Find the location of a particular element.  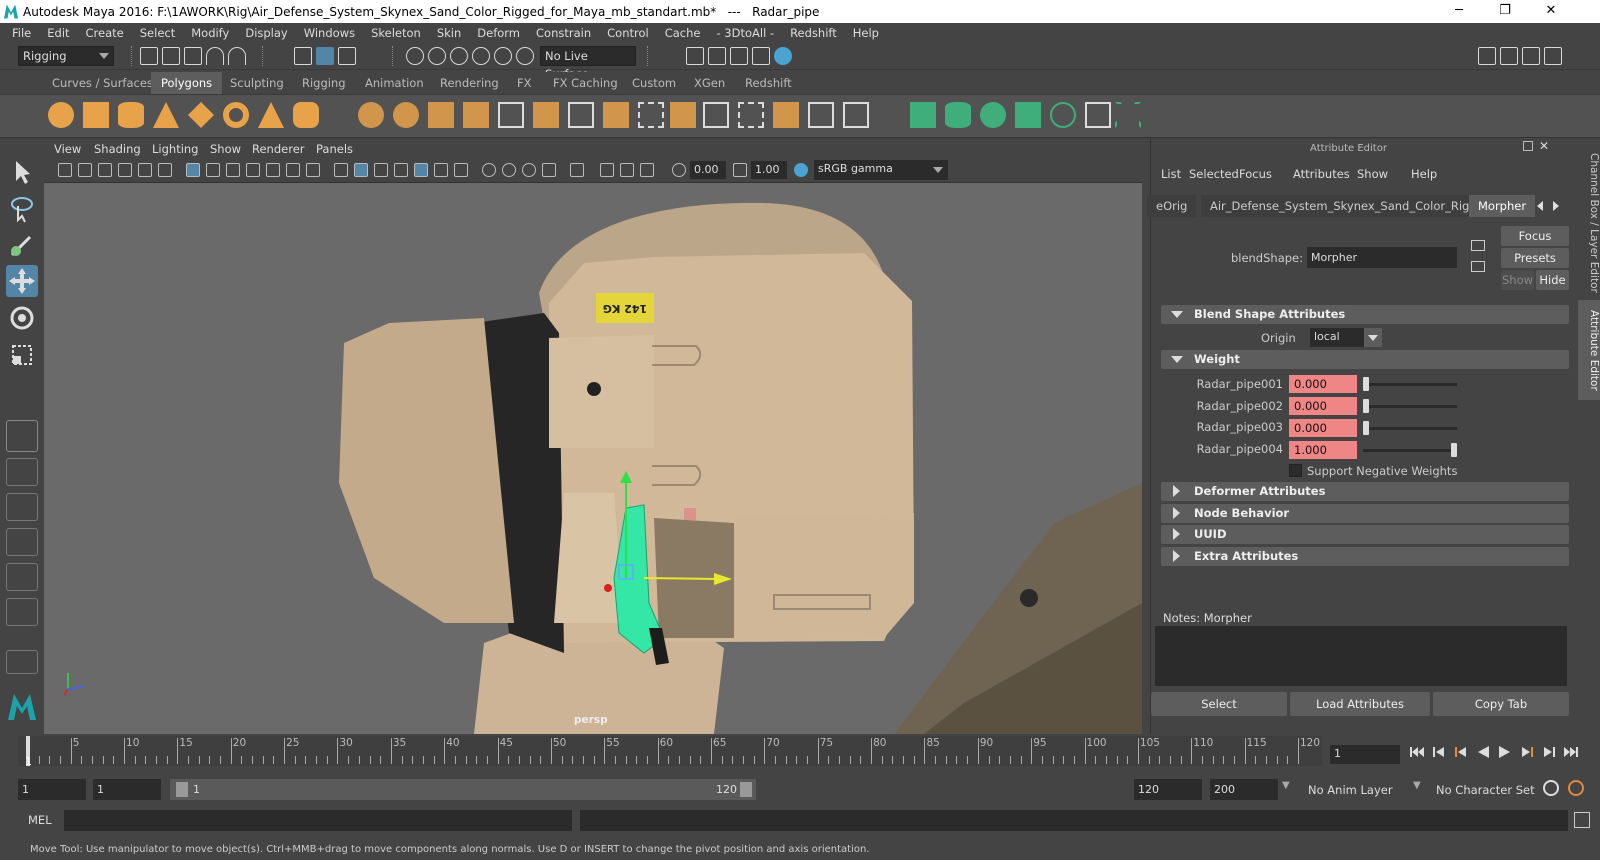

xray-components-icon is located at coordinates (647, 170).